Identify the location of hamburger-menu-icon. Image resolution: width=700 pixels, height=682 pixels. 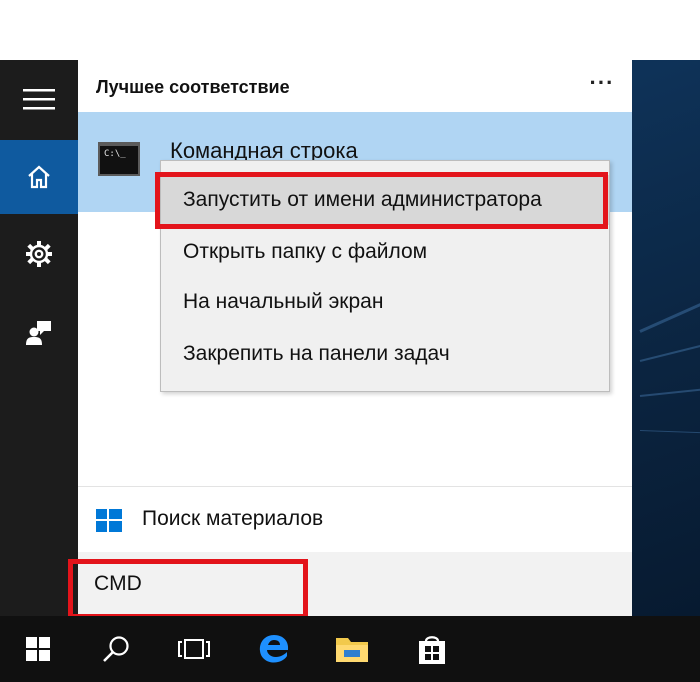
(39, 99).